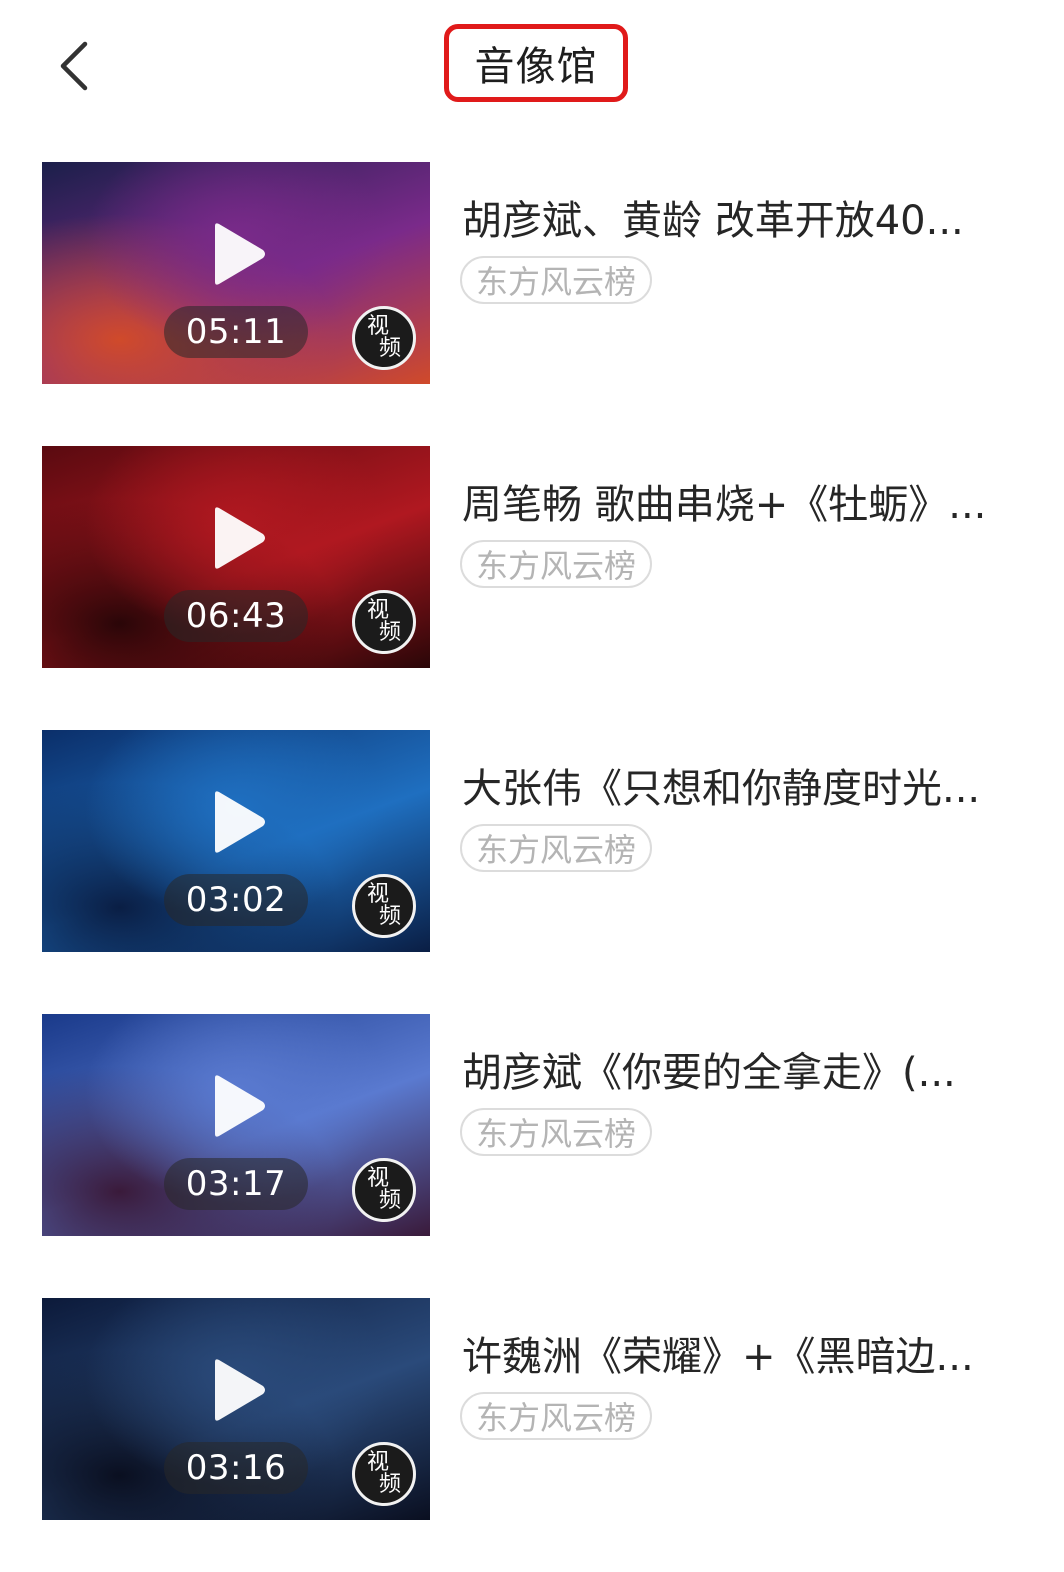  I want to click on video-duration: 06:43, so click(236, 616).